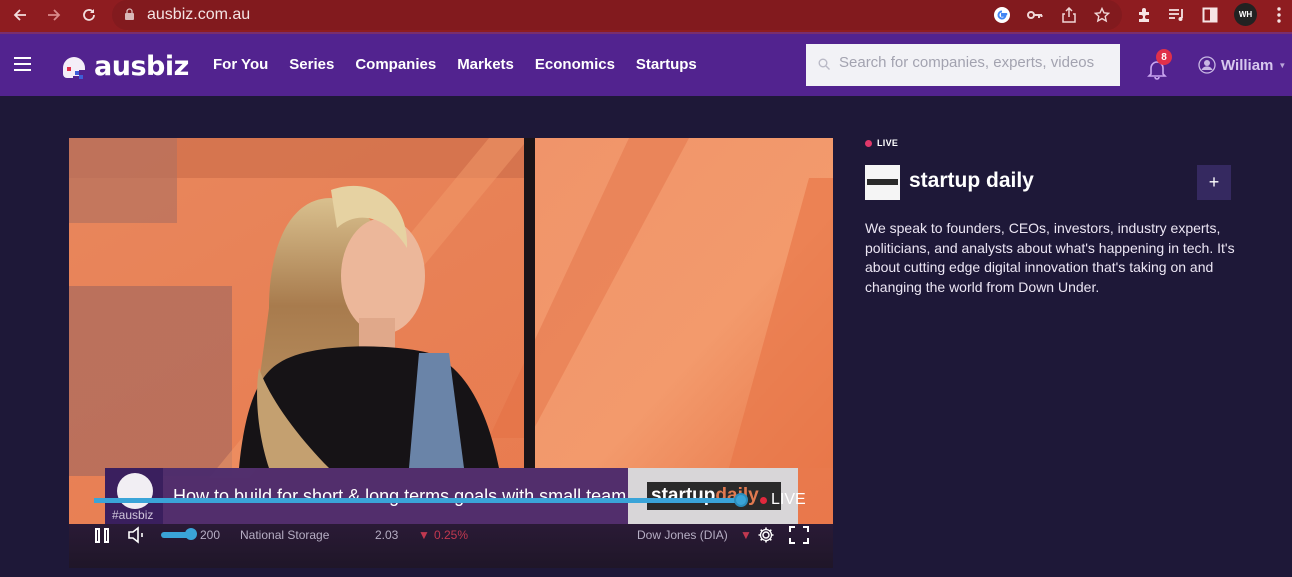 The height and width of the screenshot is (577, 1292). Describe the element at coordinates (129, 14) in the screenshot. I see `lock-icon` at that location.